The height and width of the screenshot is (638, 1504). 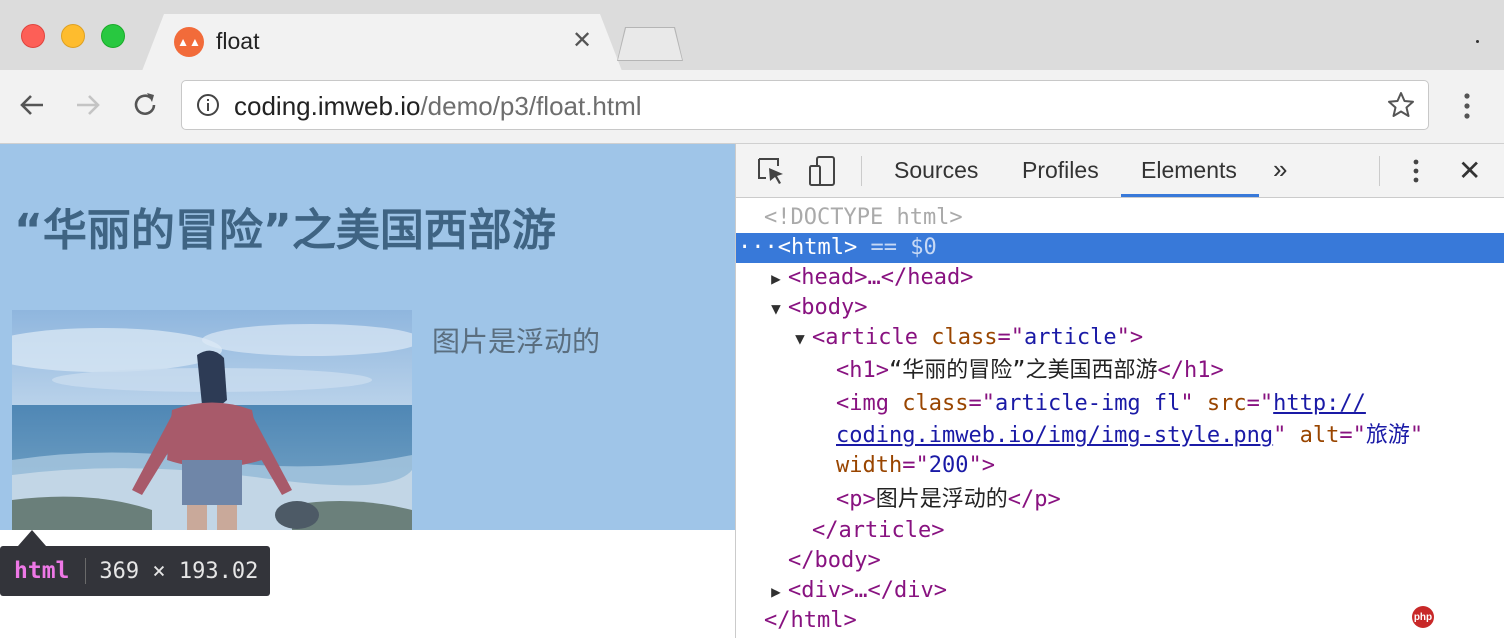 I want to click on dom-line-h1: <h1>“华丽的冒险”之美国西部游</h1>, so click(x=1120, y=371).